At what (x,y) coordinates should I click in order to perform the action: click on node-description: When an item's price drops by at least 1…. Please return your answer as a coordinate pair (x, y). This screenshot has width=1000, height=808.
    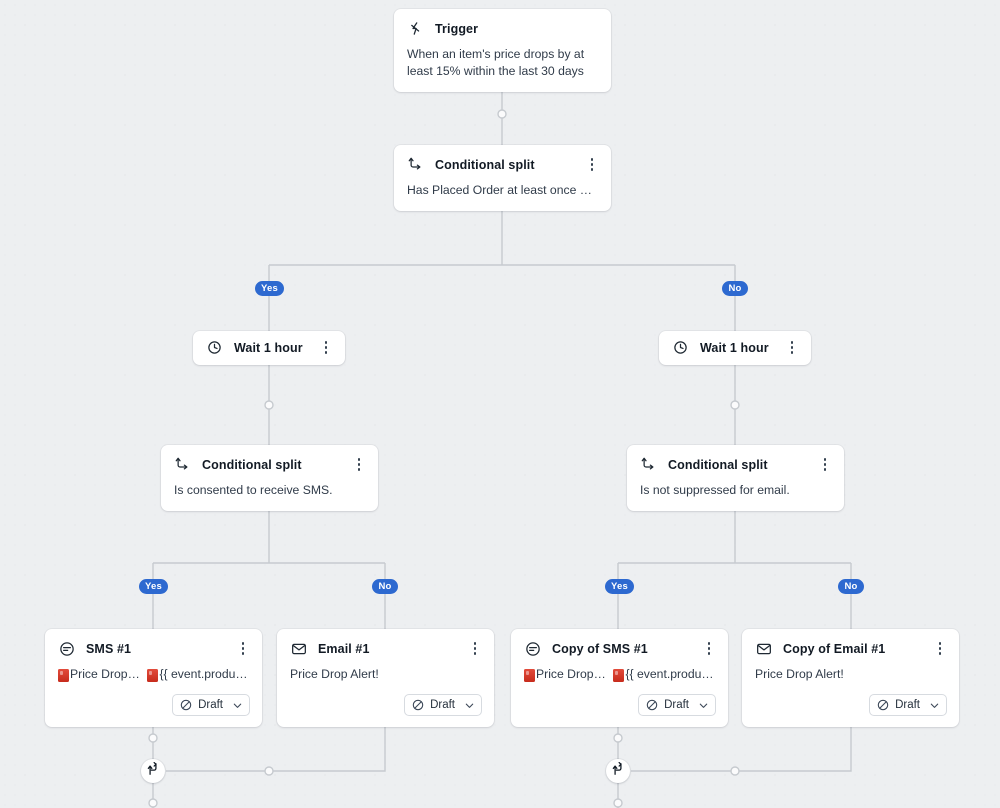
    Looking at the image, I should click on (496, 62).